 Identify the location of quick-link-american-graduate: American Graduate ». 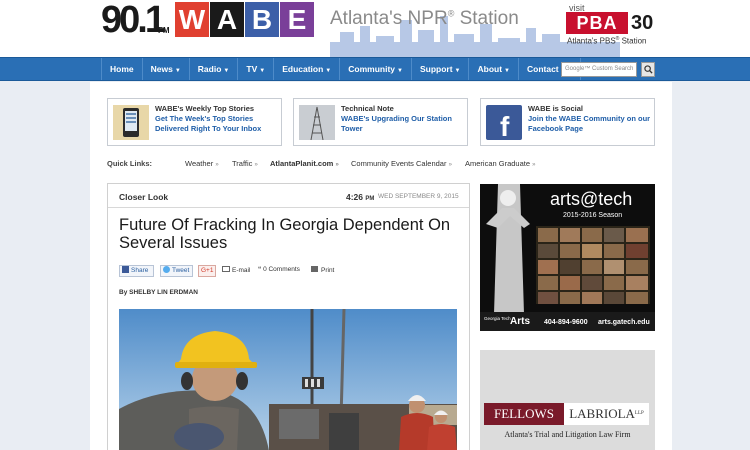
(500, 163).